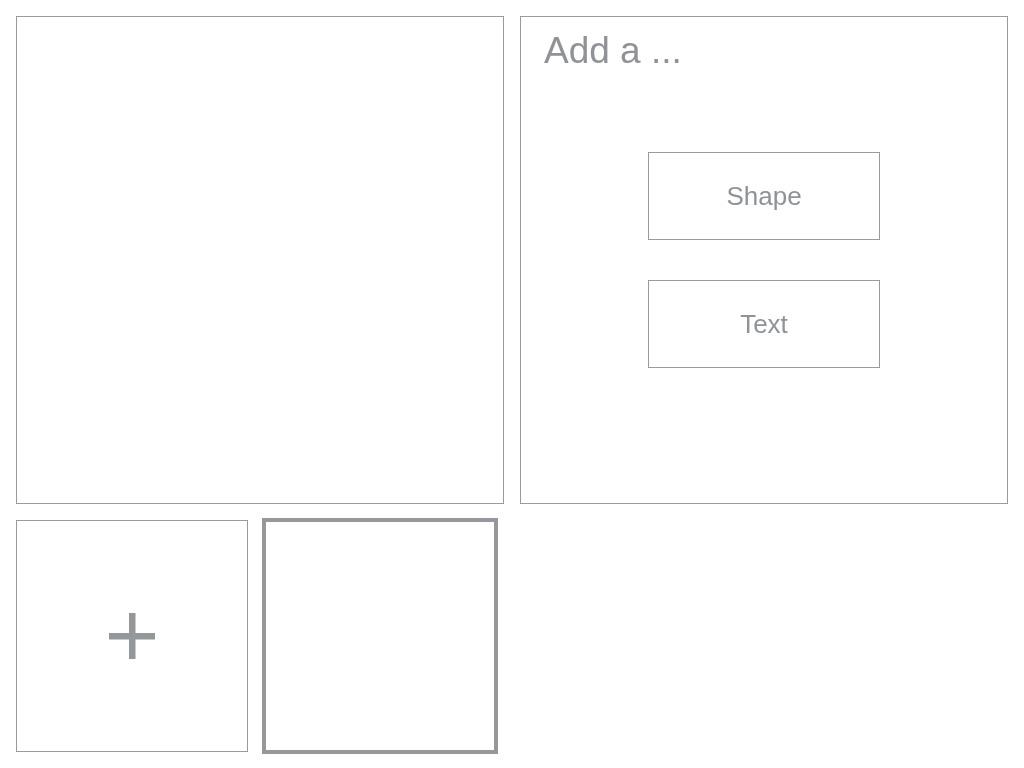 The height and width of the screenshot is (768, 1024). What do you see at coordinates (380, 636) in the screenshot?
I see `blank-tile` at bounding box center [380, 636].